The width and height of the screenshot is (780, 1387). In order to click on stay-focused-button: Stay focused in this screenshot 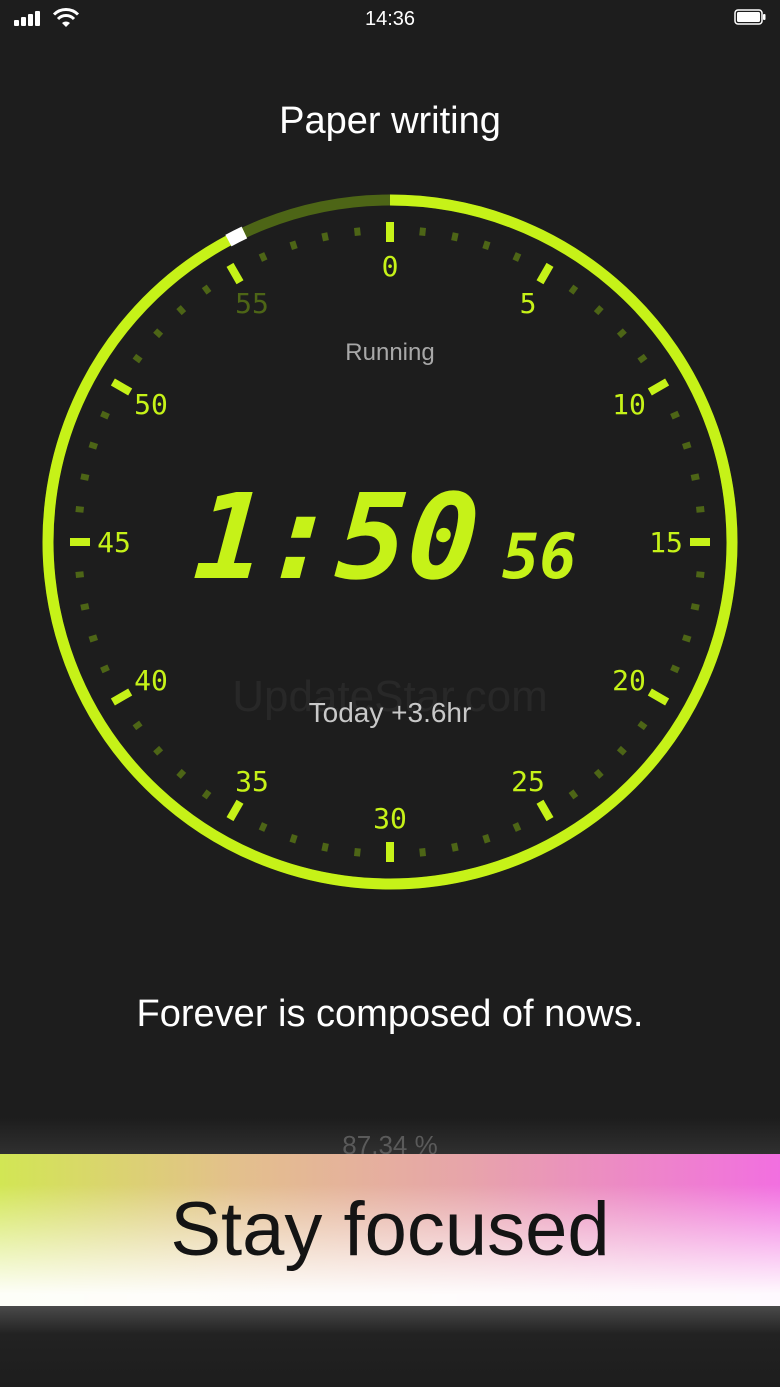, I will do `click(390, 1230)`.